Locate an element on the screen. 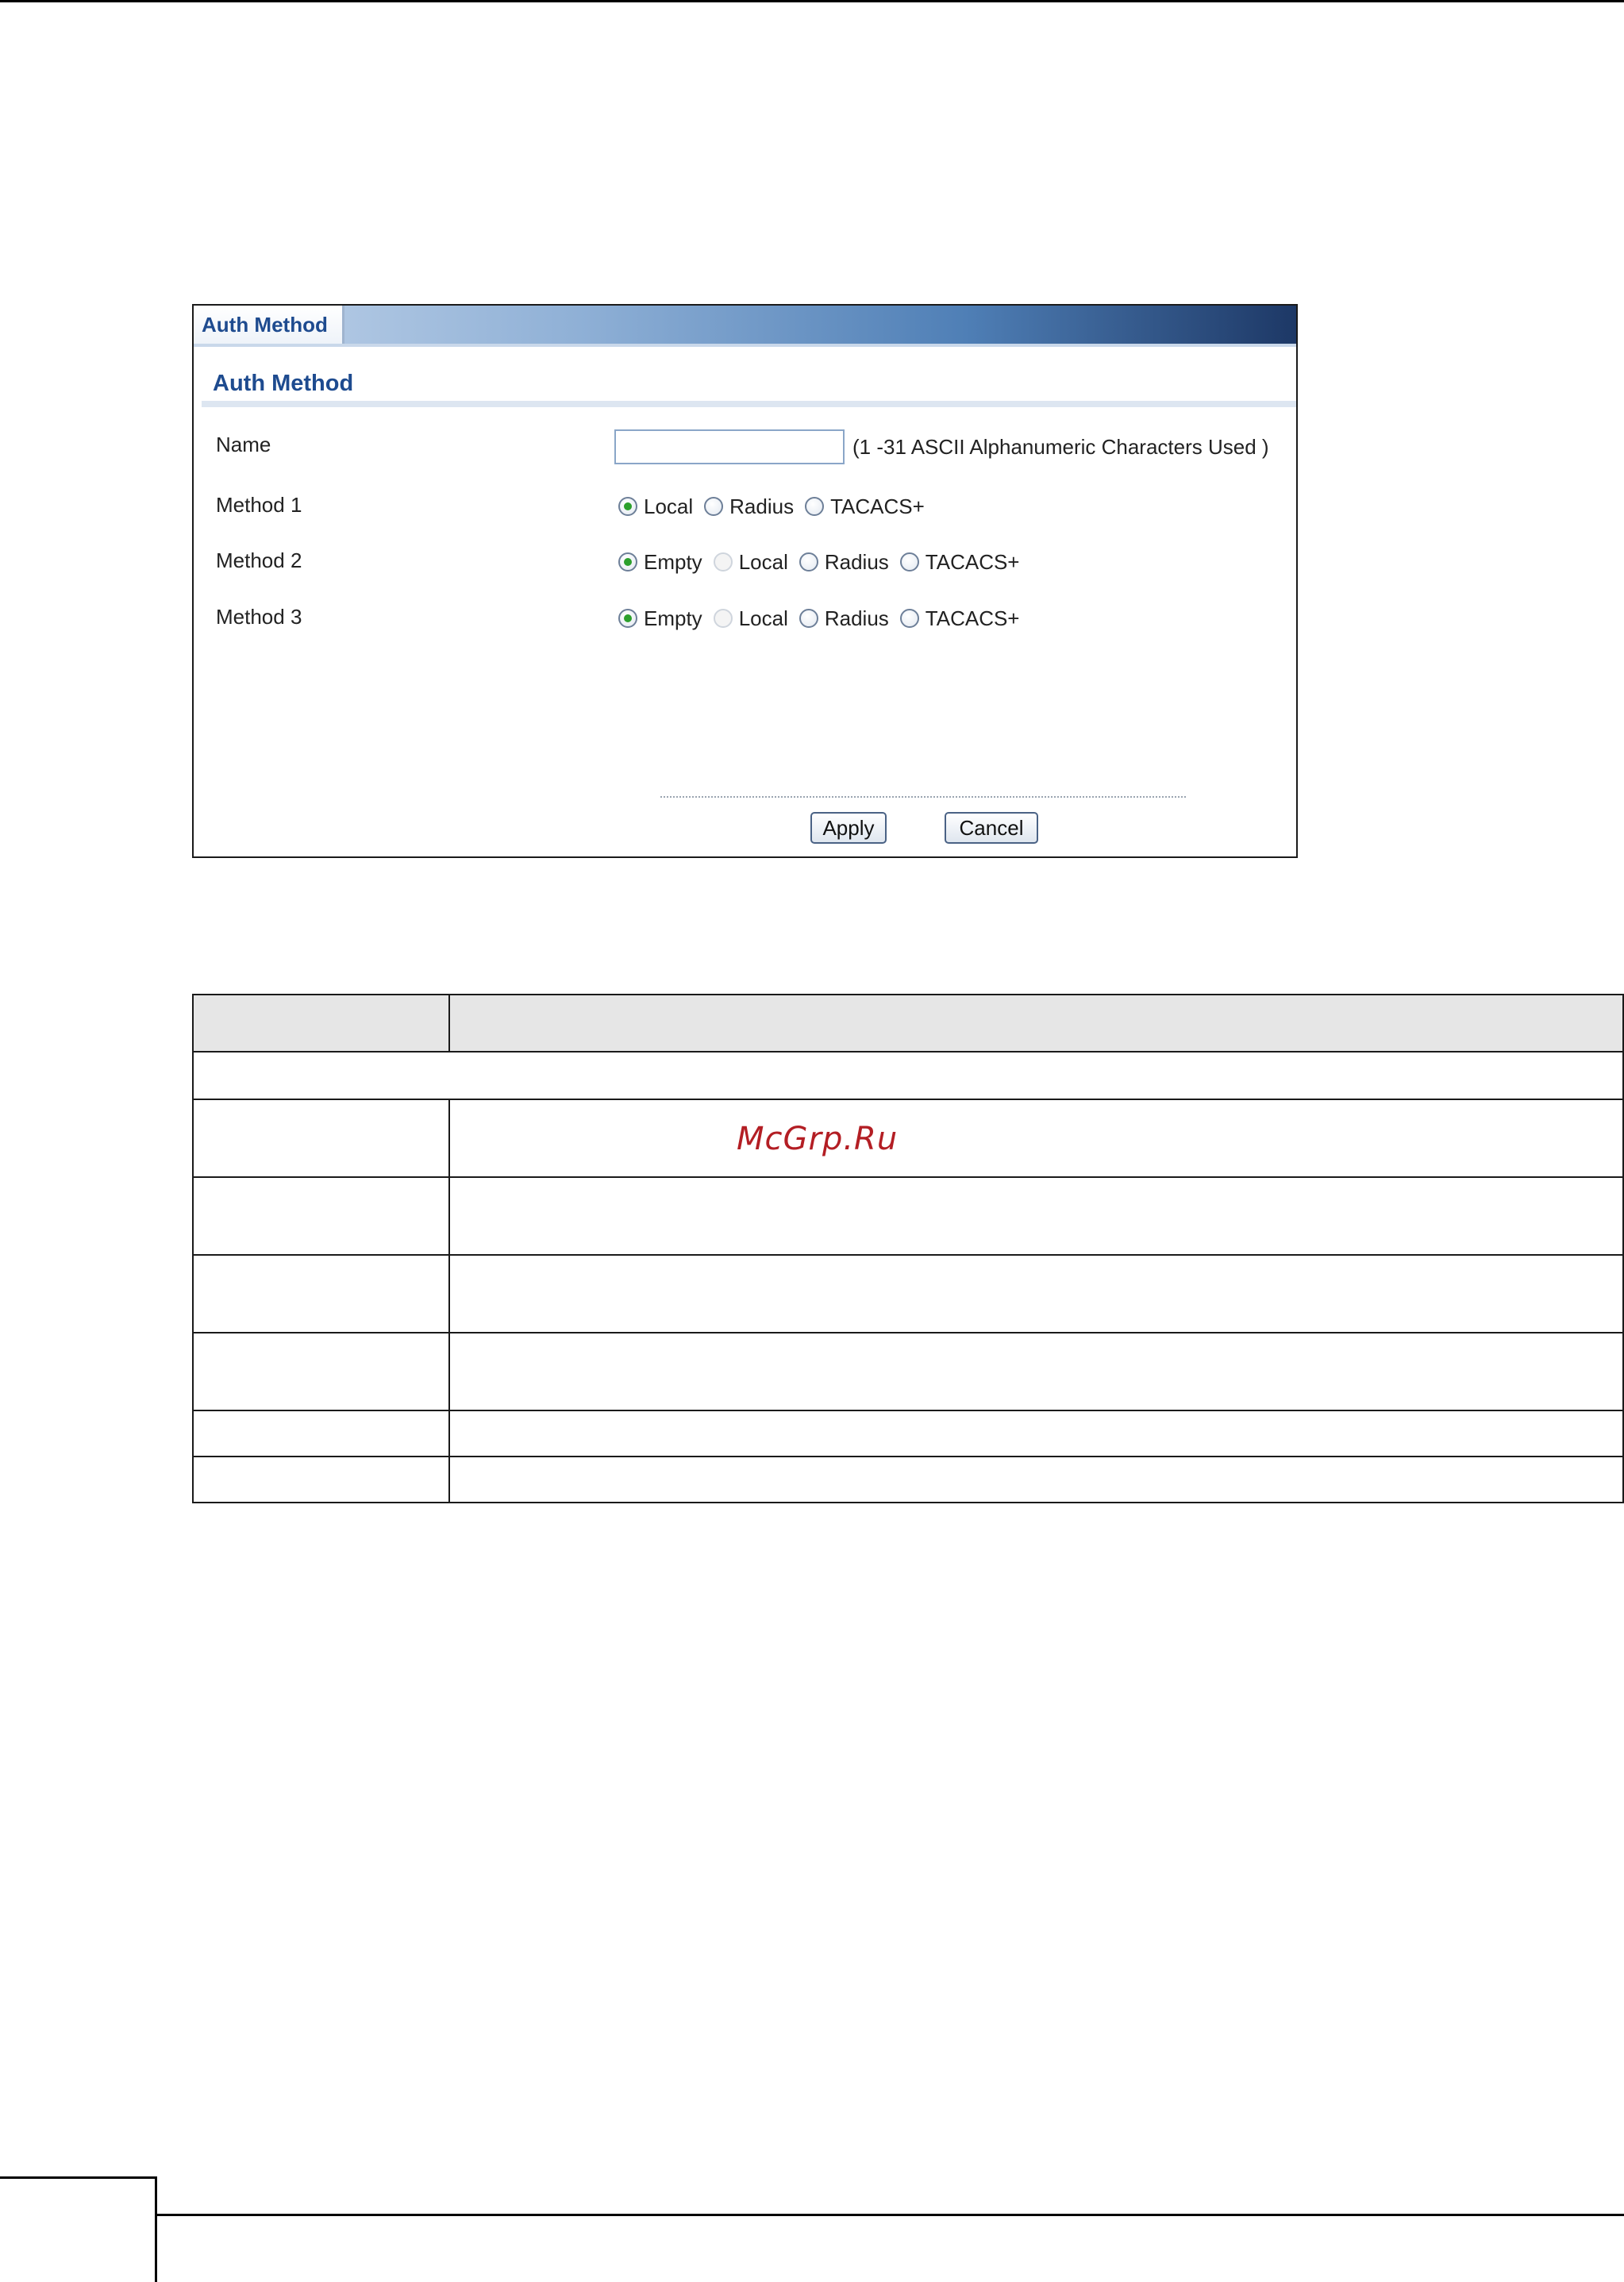 This screenshot has height=2282, width=1624. method-1-options: Local Radius TACACS+ is located at coordinates (777, 506).